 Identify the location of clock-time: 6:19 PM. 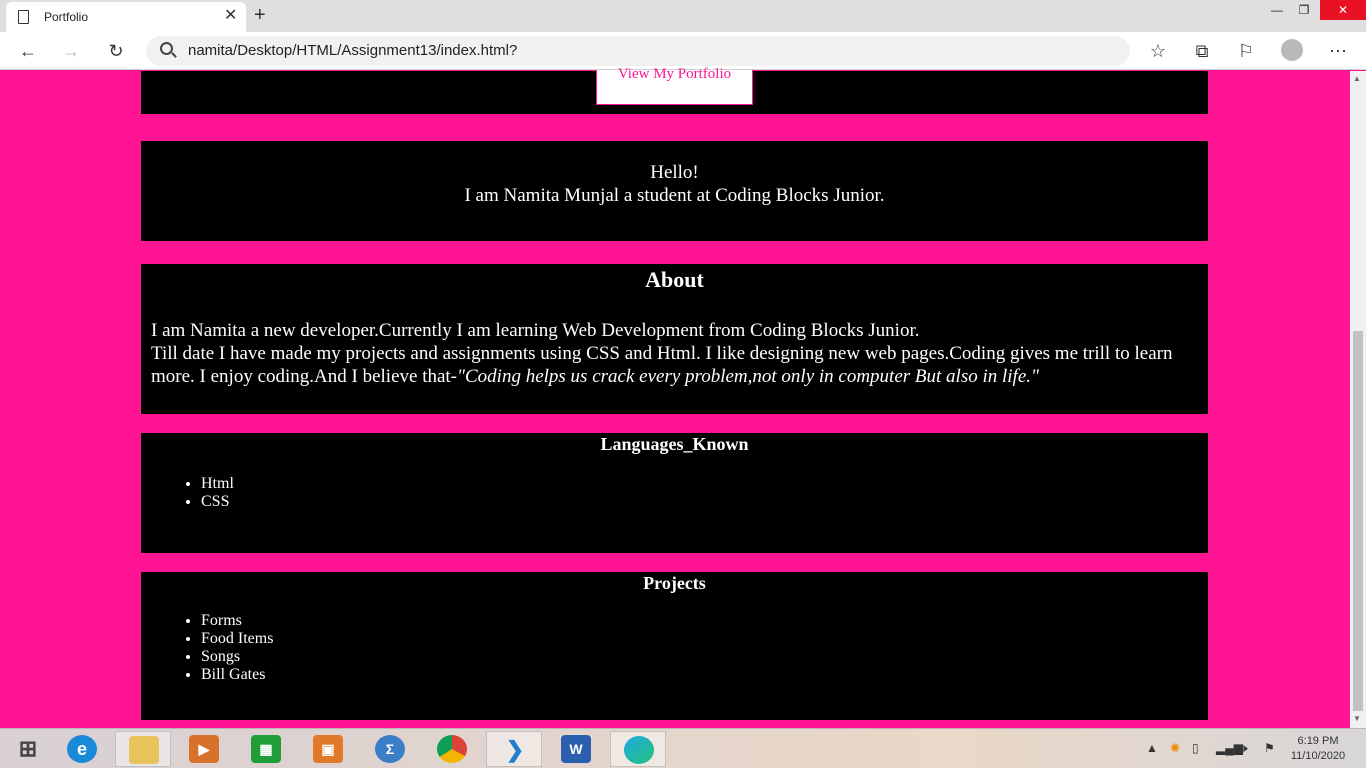
(1318, 741).